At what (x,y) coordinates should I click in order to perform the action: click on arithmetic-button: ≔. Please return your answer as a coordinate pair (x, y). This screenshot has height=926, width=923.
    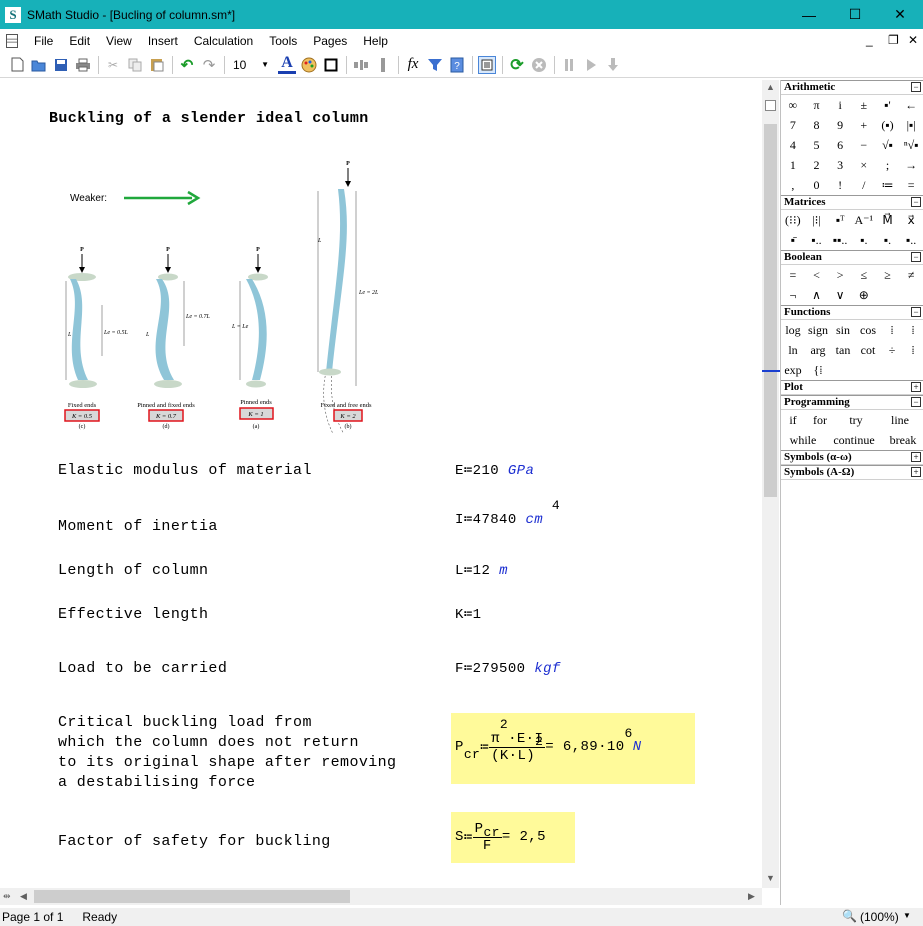
    Looking at the image, I should click on (888, 185).